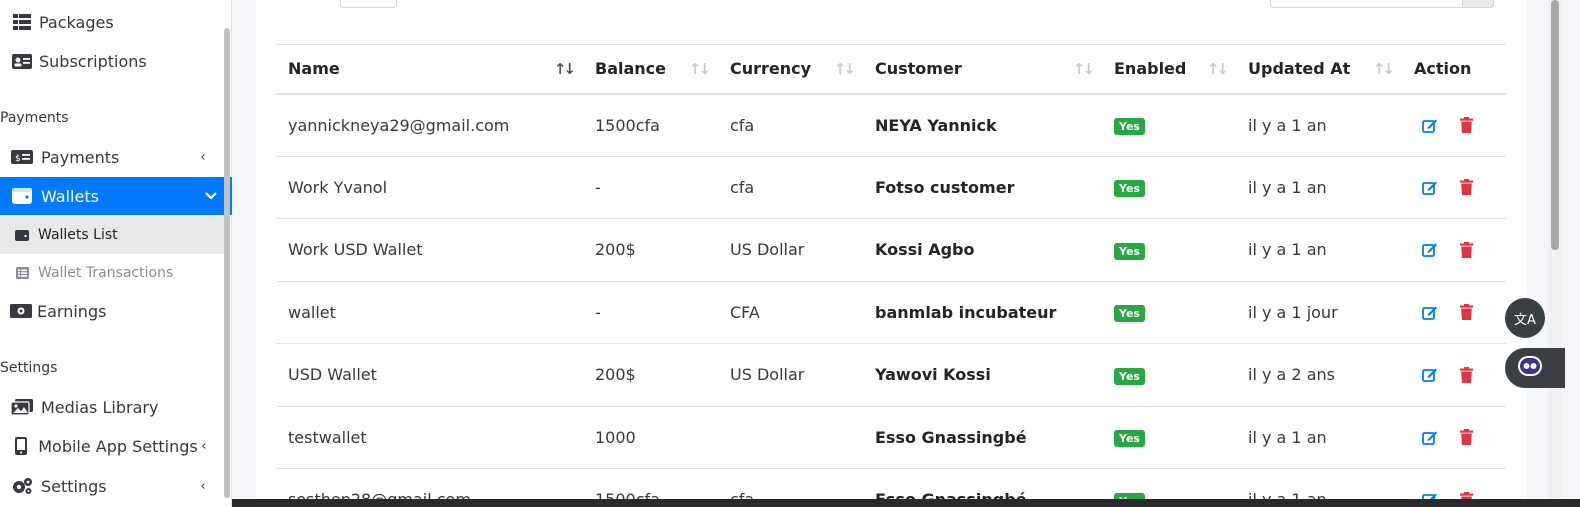 This screenshot has height=507, width=1580. I want to click on sidebar-section-settings: Settings, so click(29, 368).